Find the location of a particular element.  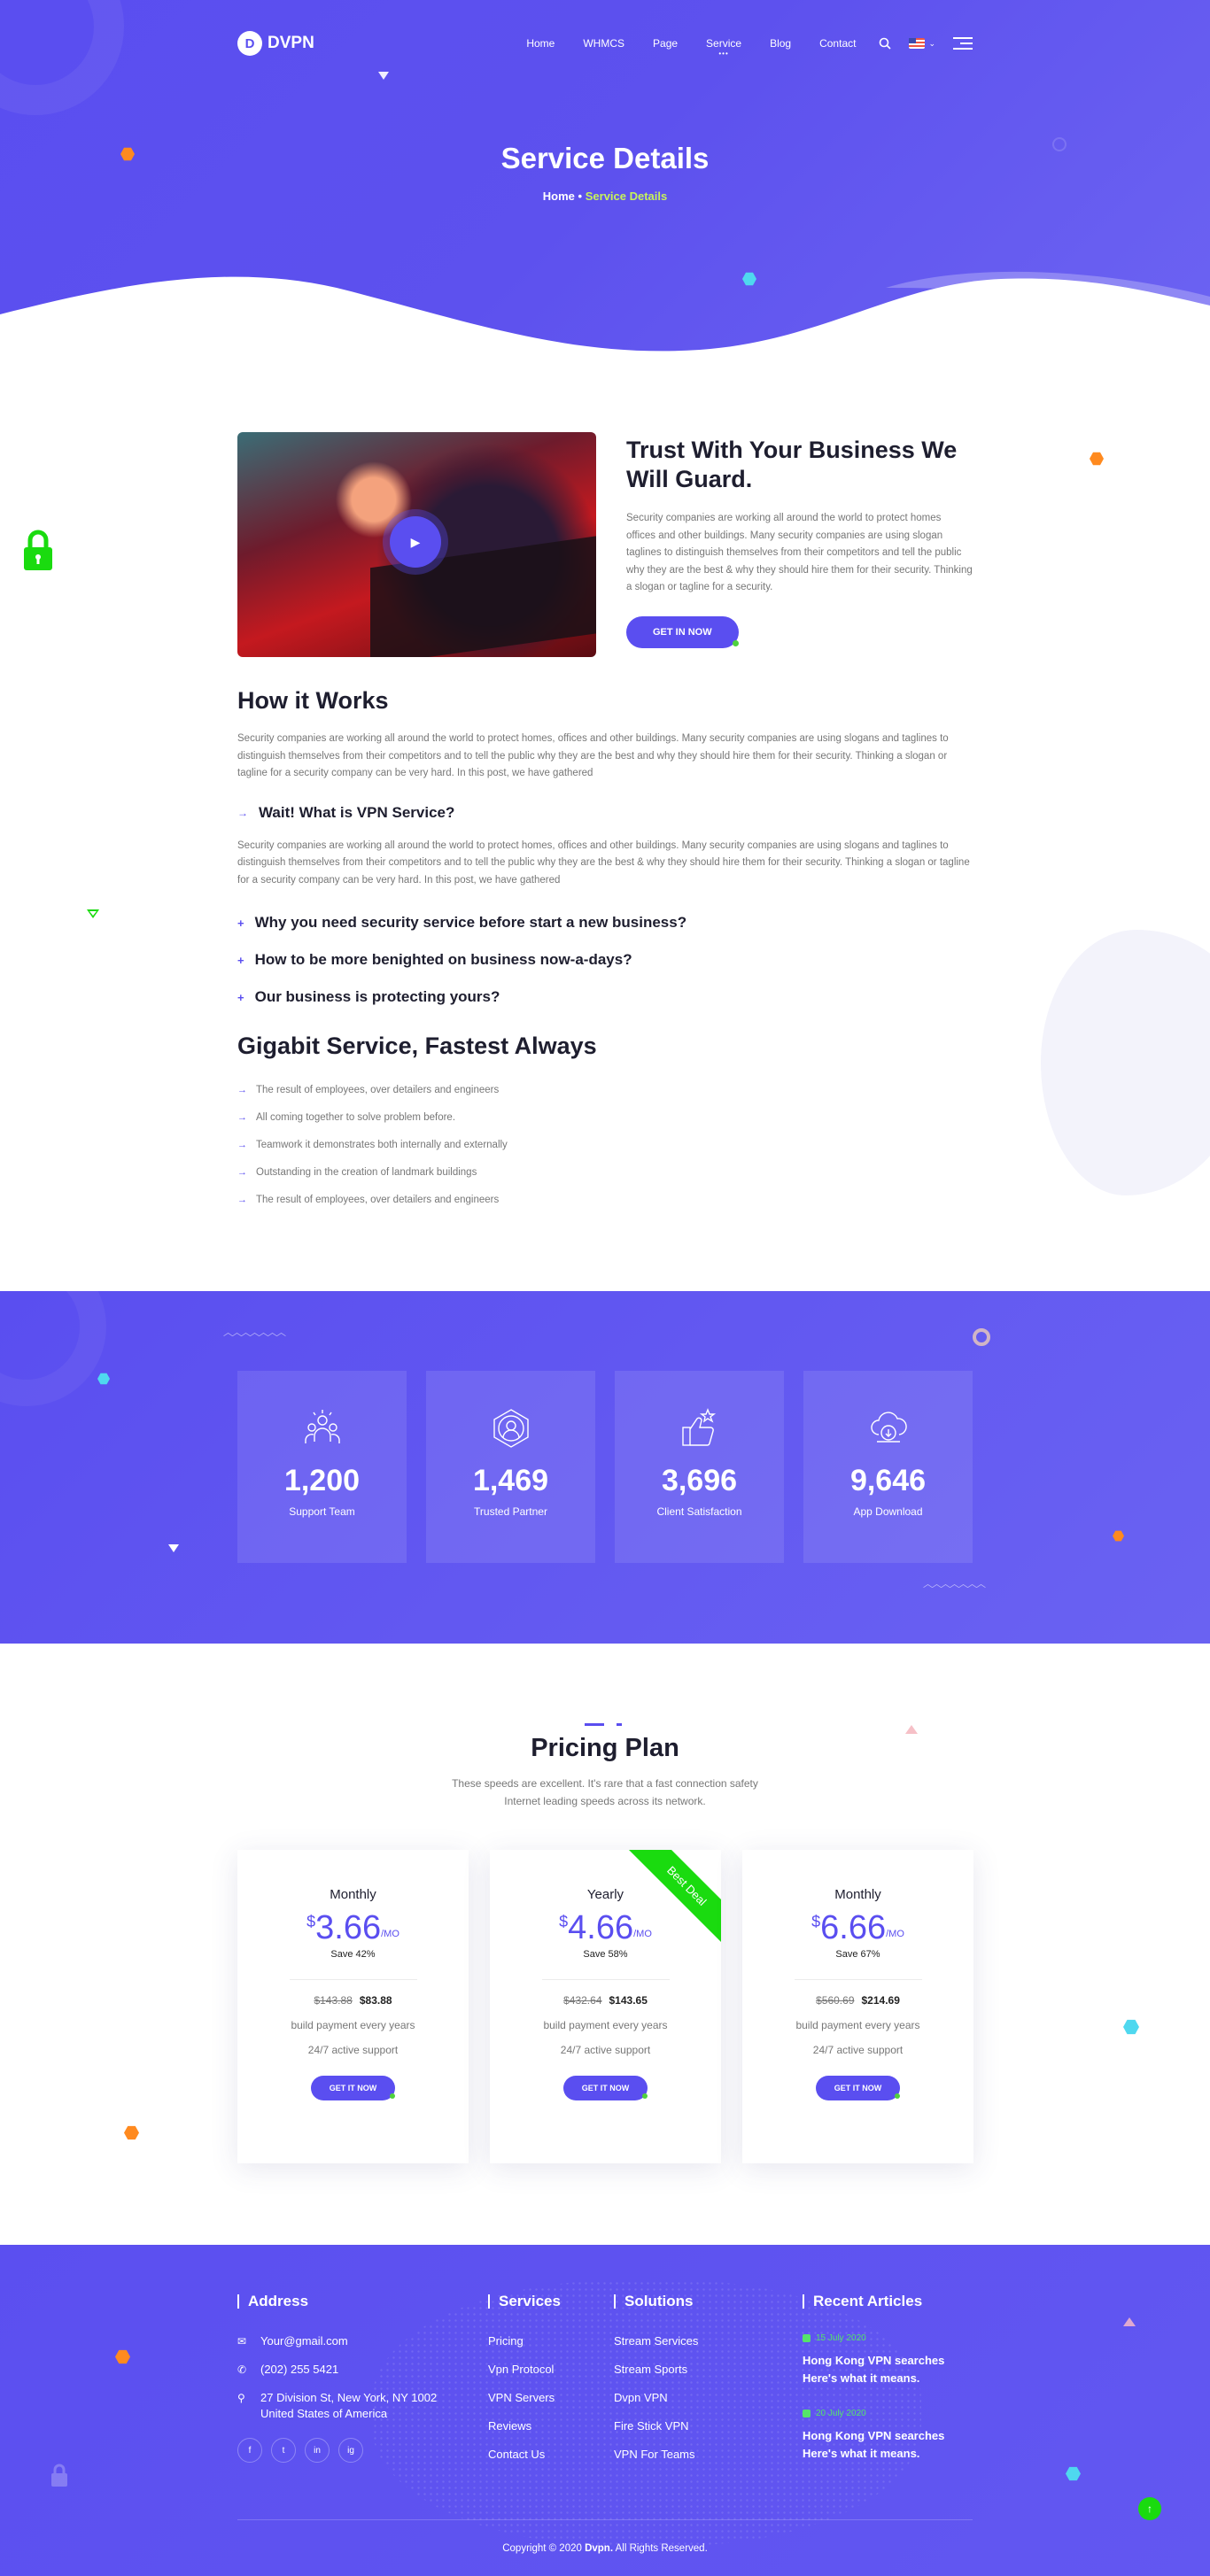

footer-link: Stream Sports is located at coordinates (656, 2370).